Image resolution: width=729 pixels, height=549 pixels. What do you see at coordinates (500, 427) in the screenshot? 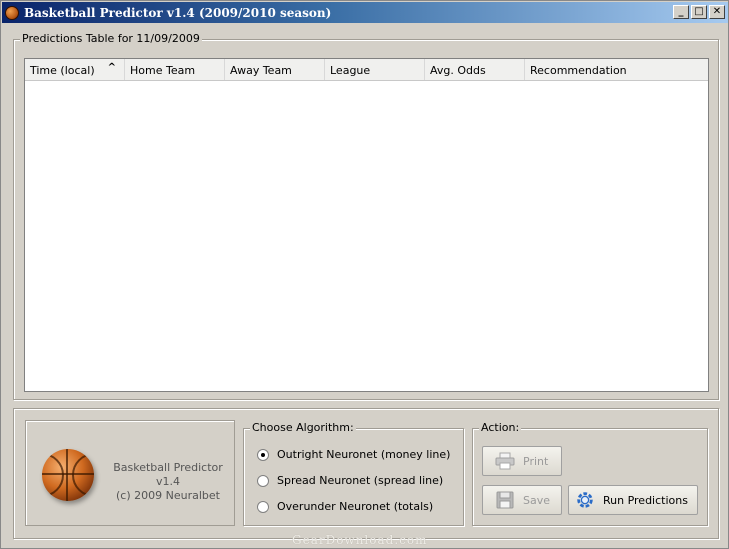
I see `action-group-title: Action:` at bounding box center [500, 427].